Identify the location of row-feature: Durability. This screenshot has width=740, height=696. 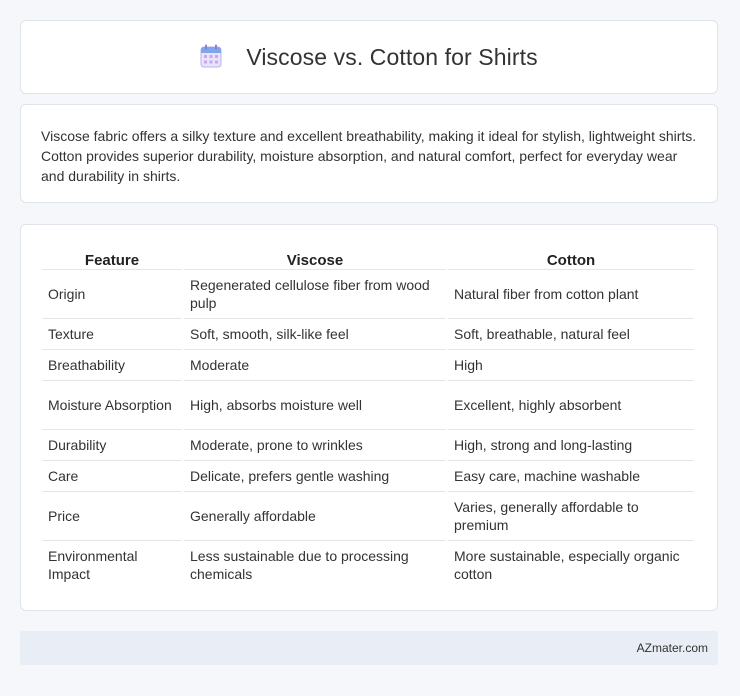
(112, 445).